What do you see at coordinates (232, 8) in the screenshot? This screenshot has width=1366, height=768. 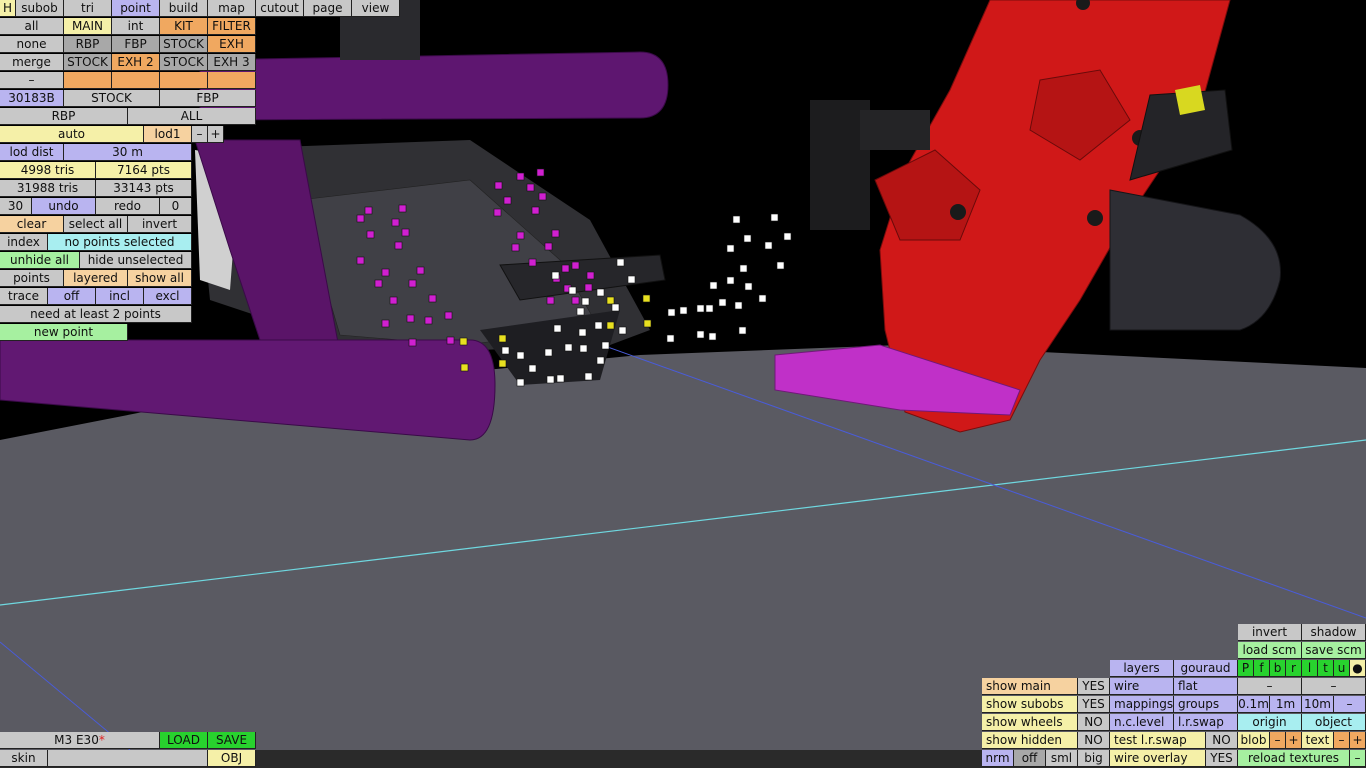 I see `tab-map: map` at bounding box center [232, 8].